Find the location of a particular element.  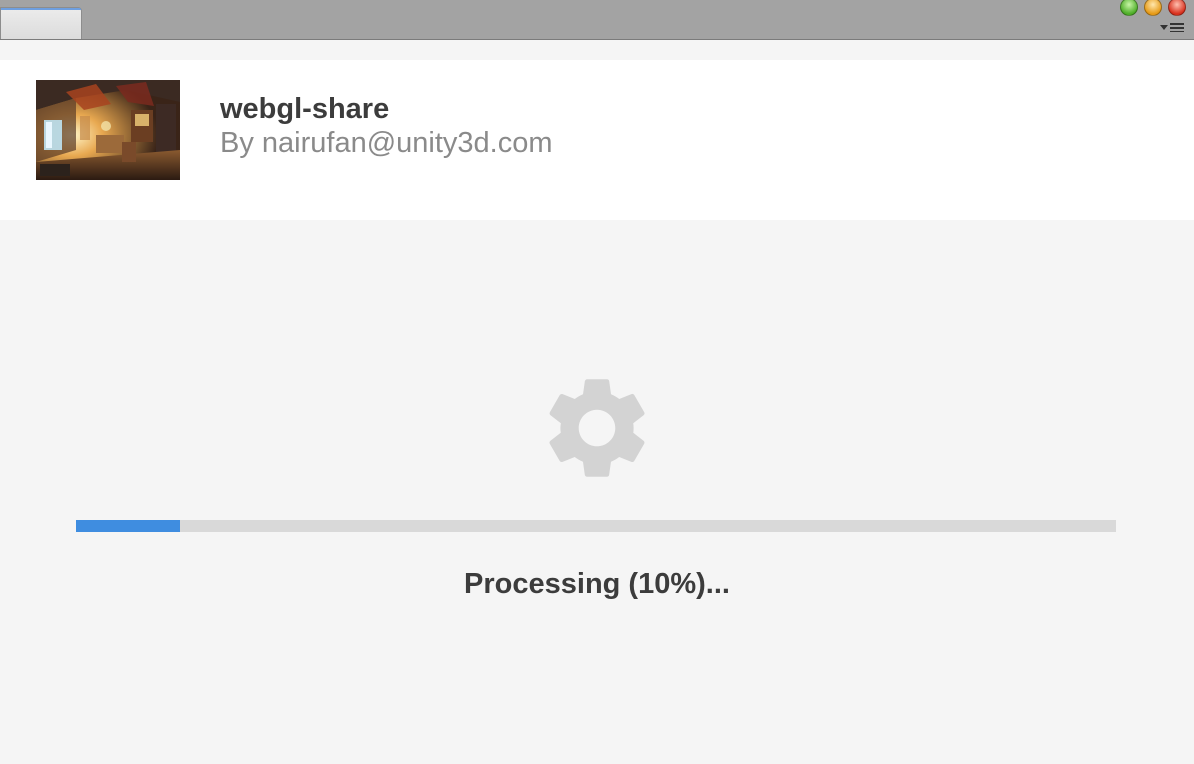

window-controls is located at coordinates (1153, 8).